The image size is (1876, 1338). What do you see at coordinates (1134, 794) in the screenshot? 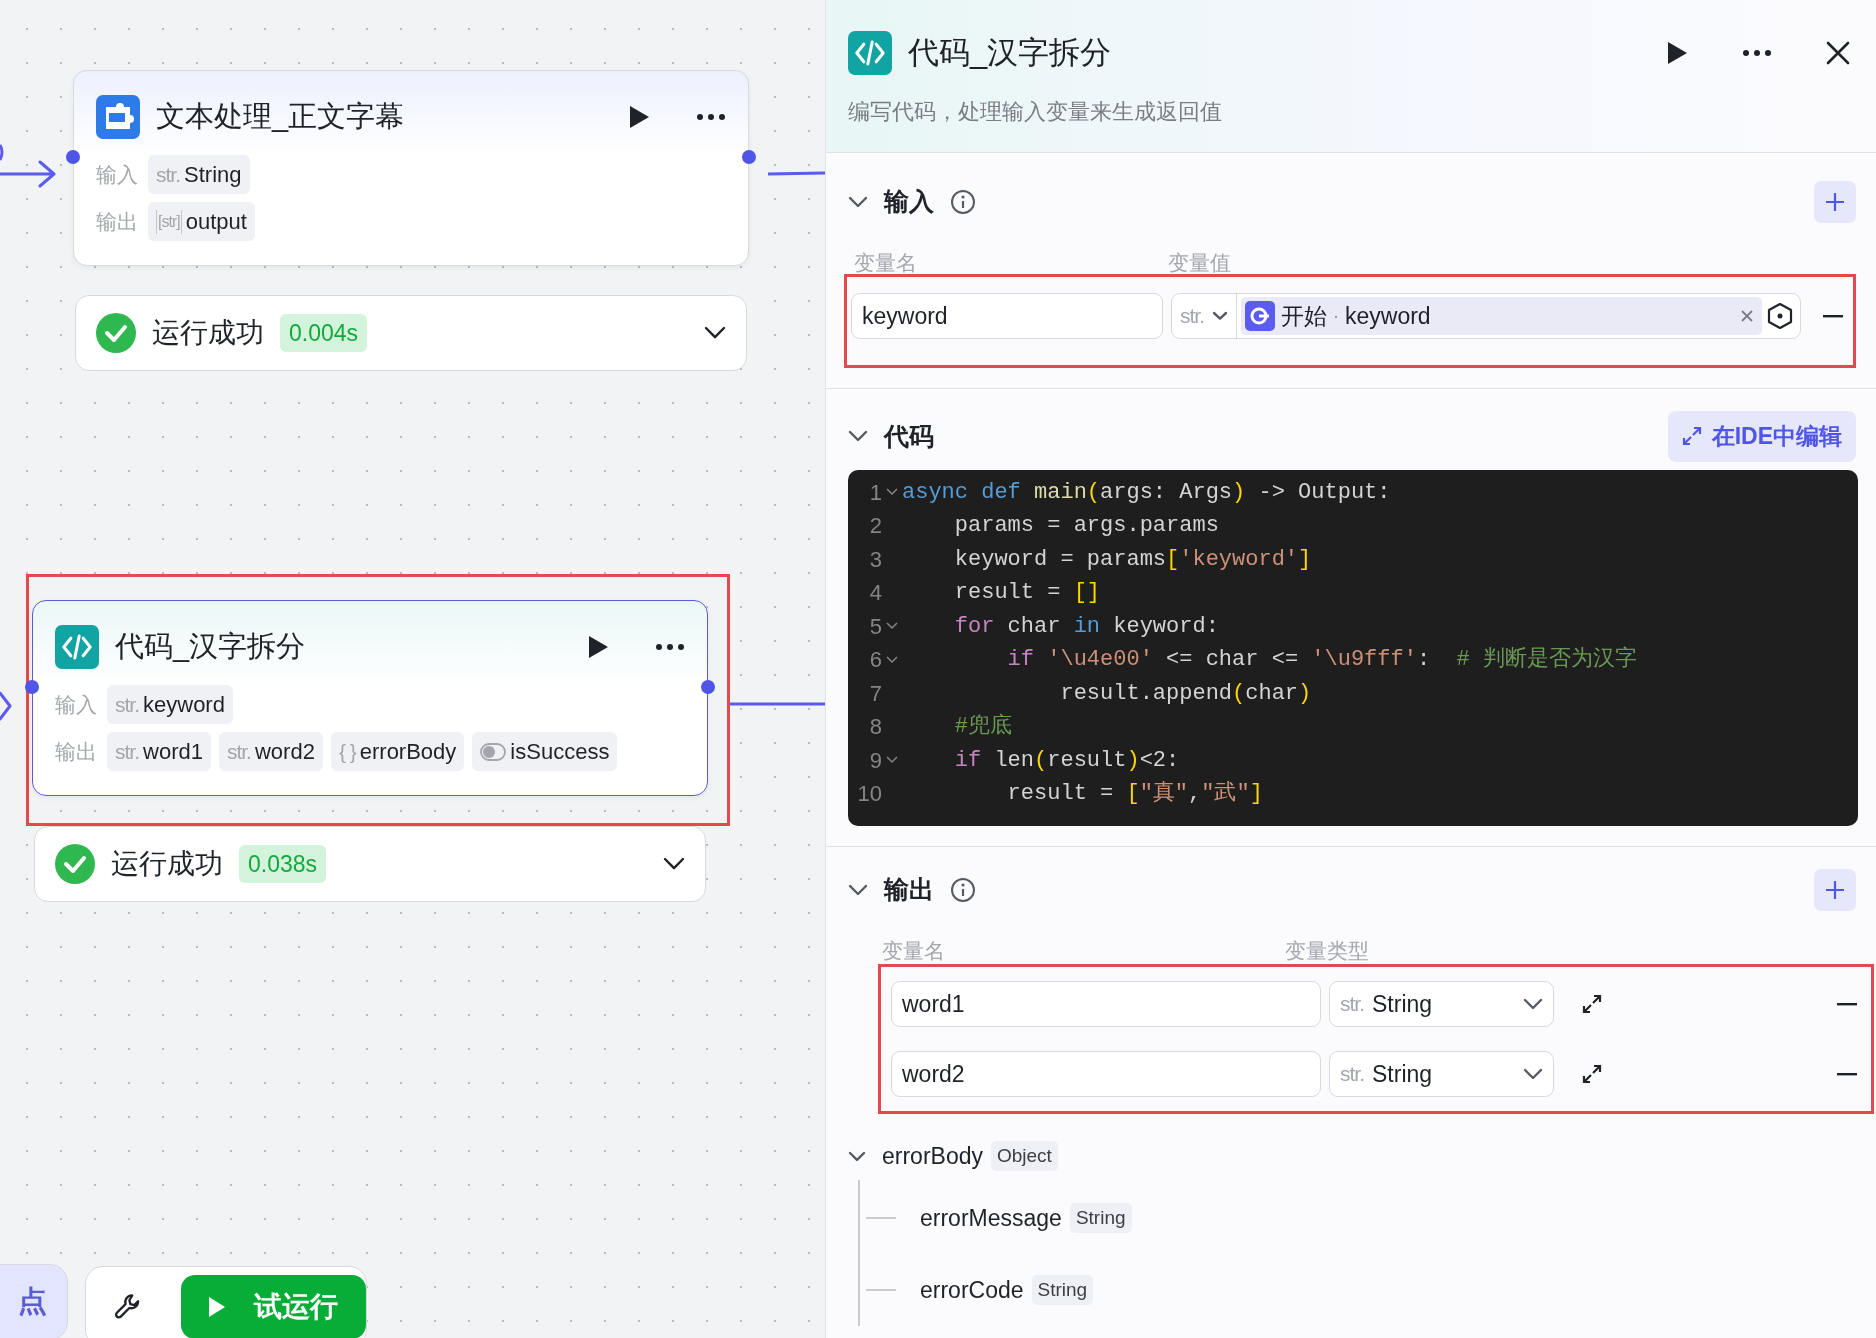
I see `code-line: result = ["真","武"]` at bounding box center [1134, 794].